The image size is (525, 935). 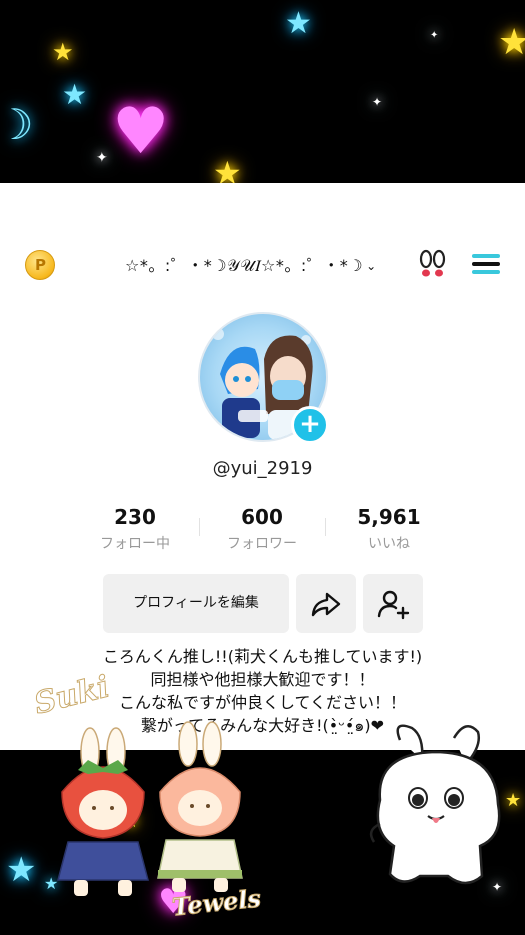 I want to click on followers-stat: 600 フォロワー, so click(x=262, y=529).